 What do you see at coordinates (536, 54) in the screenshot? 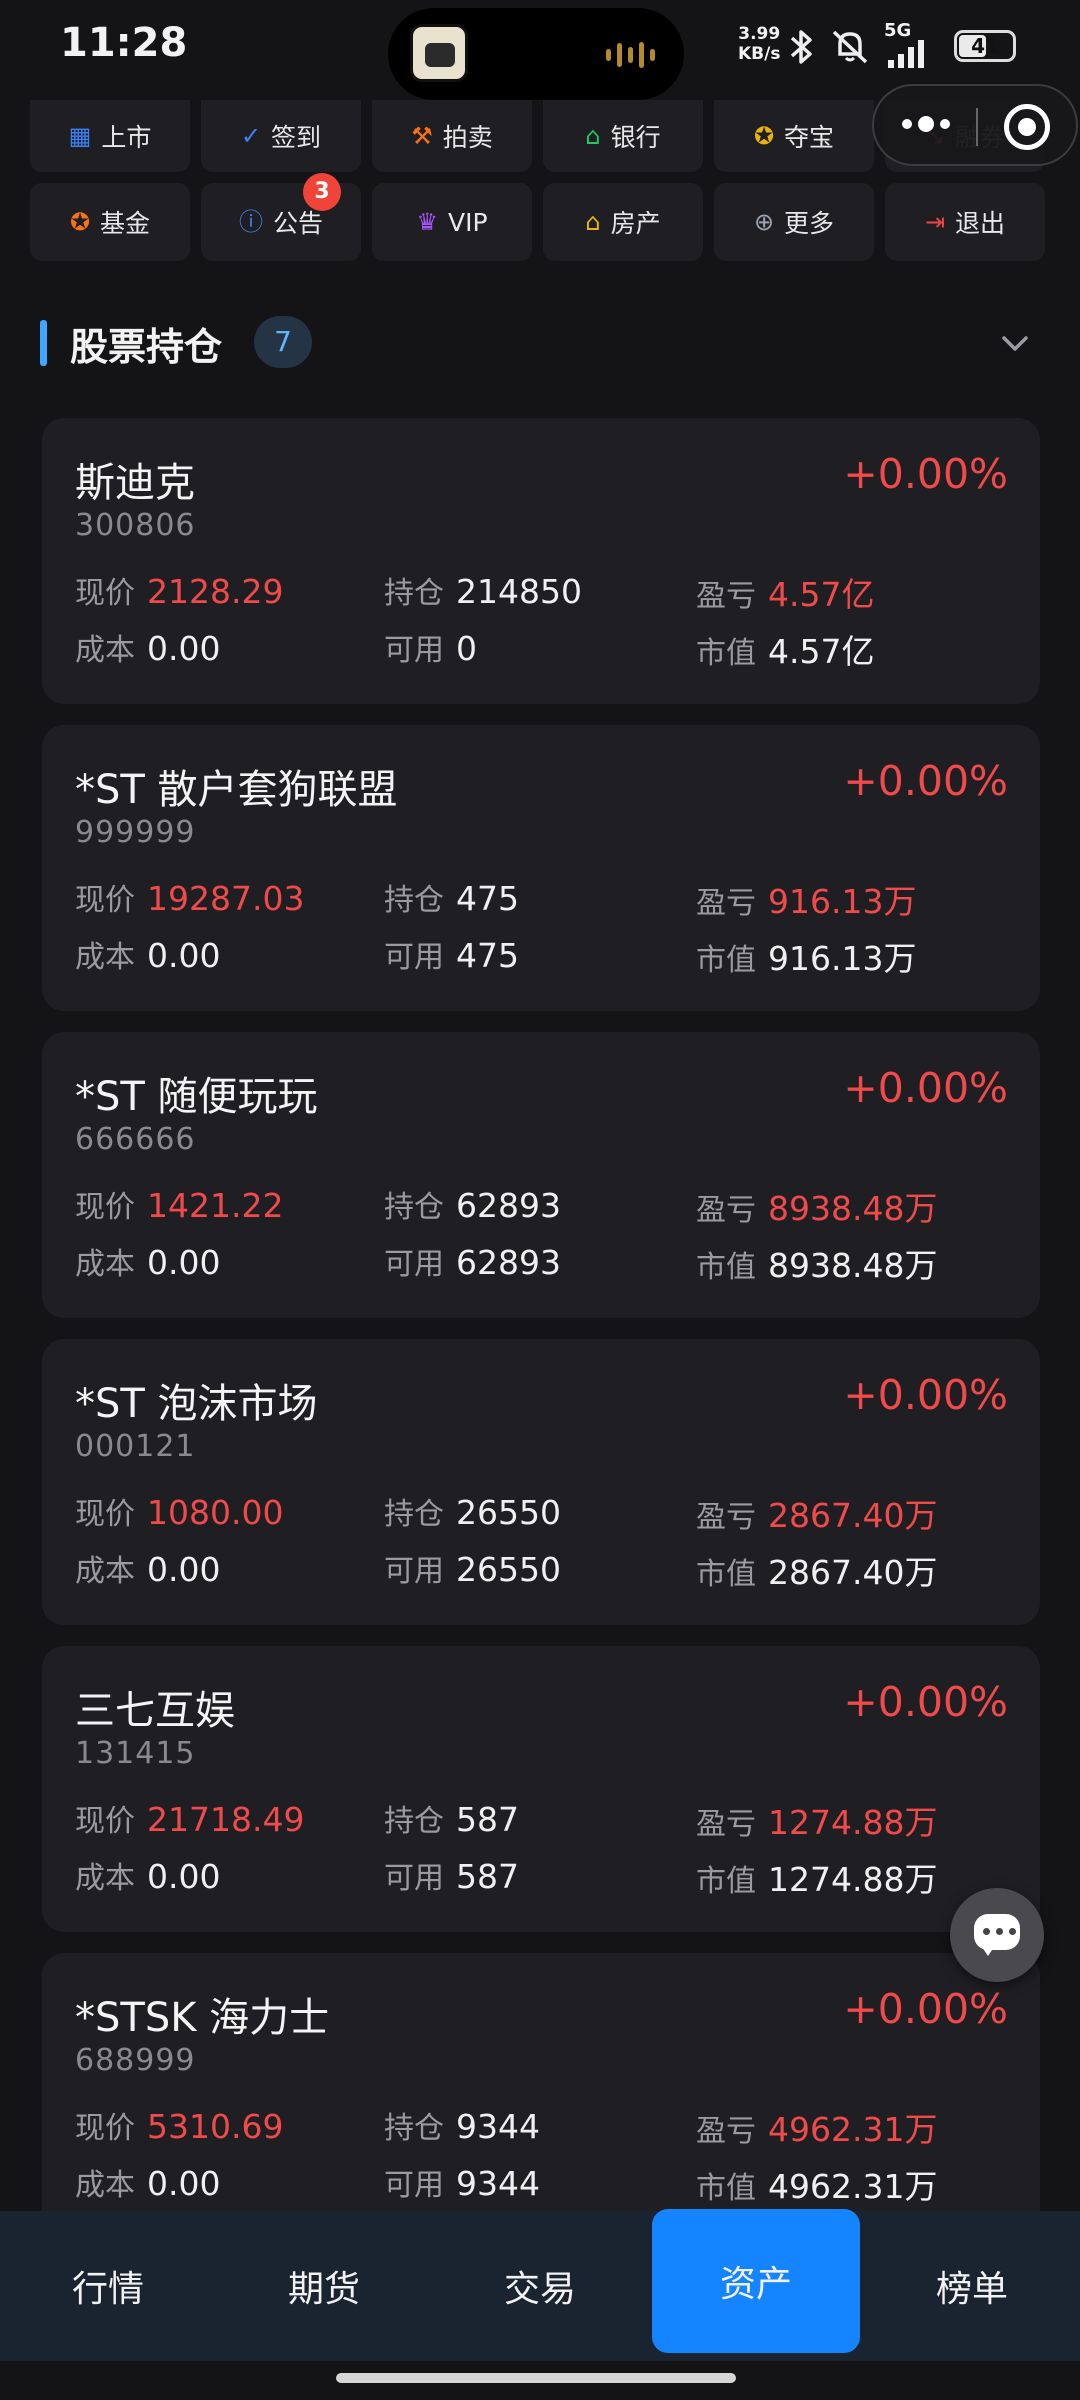
I see `dynamic-island` at bounding box center [536, 54].